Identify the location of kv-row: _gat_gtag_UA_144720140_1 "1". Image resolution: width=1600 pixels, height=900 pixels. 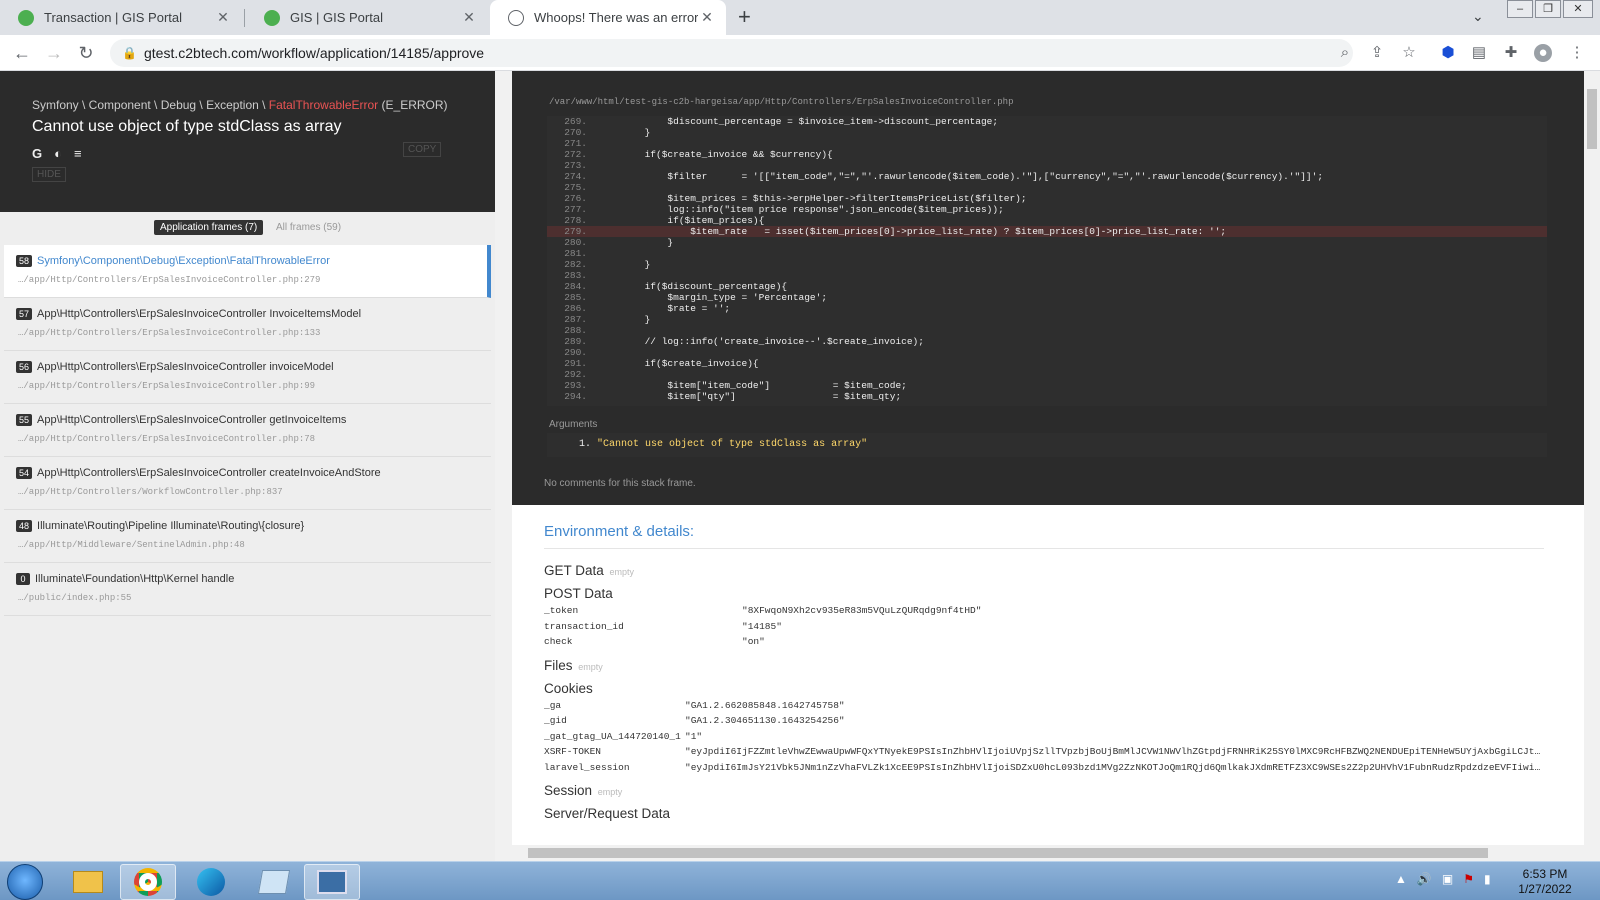
(1044, 737).